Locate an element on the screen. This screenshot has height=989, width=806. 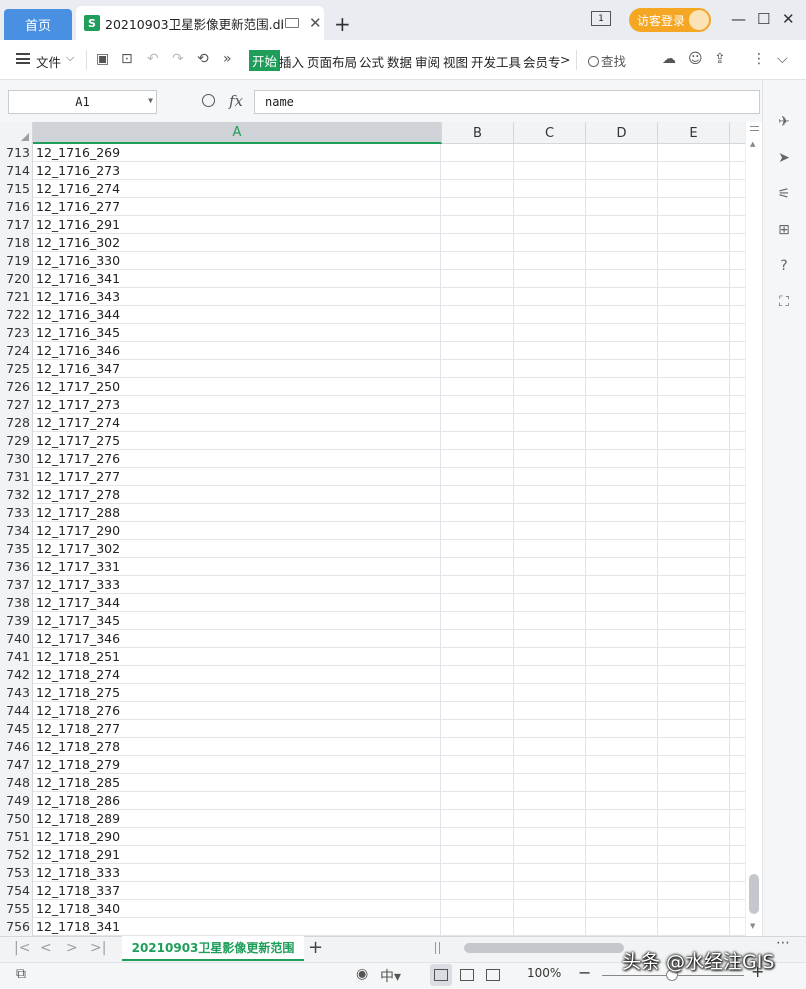
cell-a: 12_1716_347 is located at coordinates (237, 369).